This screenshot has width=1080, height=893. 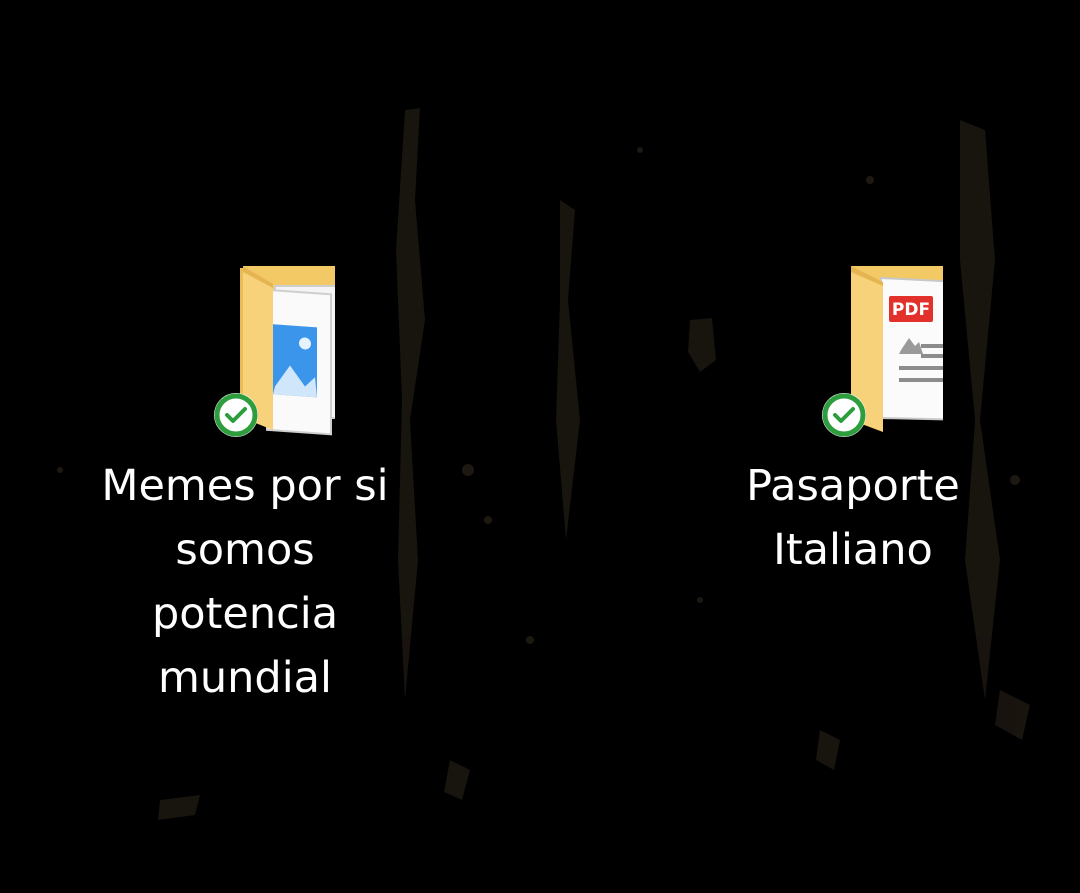 I want to click on desktop-icon-label: Pasaporte Italiano, so click(x=853, y=518).